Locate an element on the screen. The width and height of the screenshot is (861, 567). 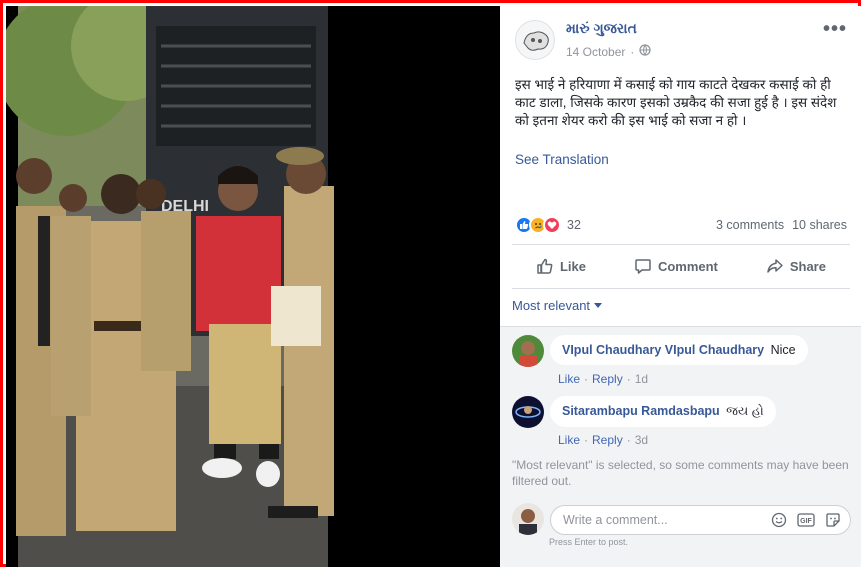
press-enter-hint: Press Enter to post. is located at coordinates (589, 542).